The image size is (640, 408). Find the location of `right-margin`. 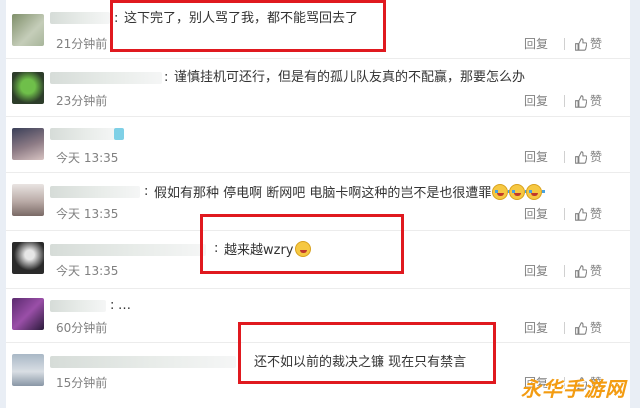

right-margin is located at coordinates (635, 204).